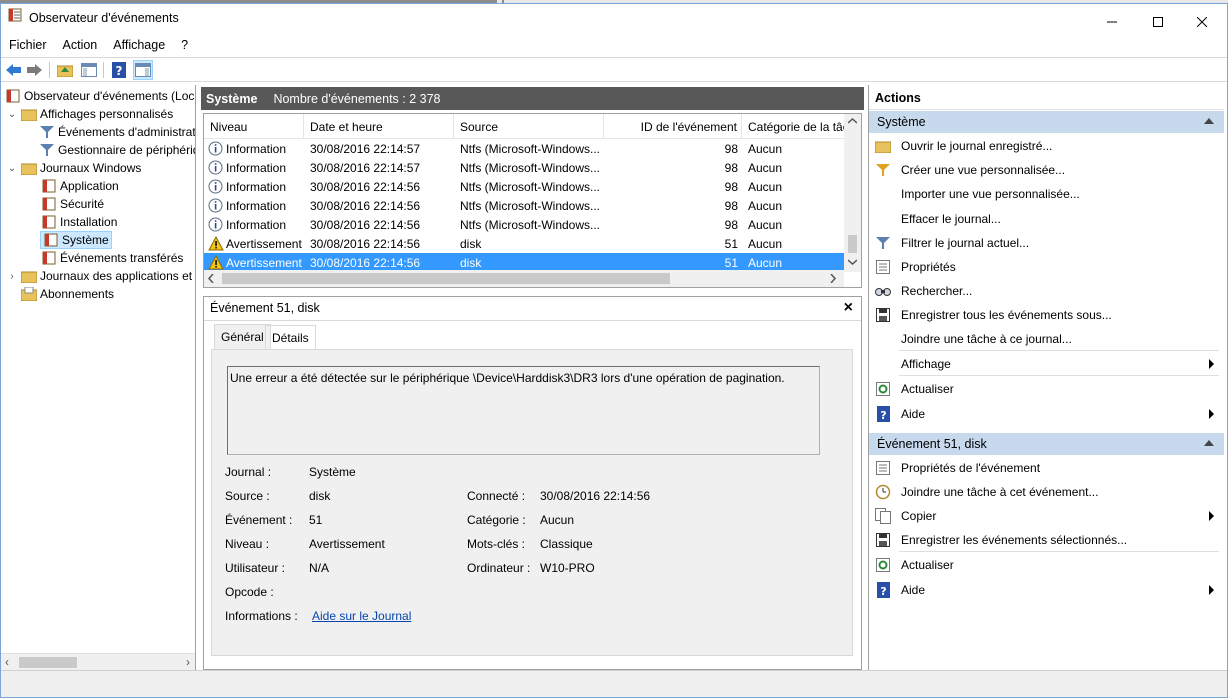  What do you see at coordinates (833, 278) in the screenshot?
I see `scroll-right-icon` at bounding box center [833, 278].